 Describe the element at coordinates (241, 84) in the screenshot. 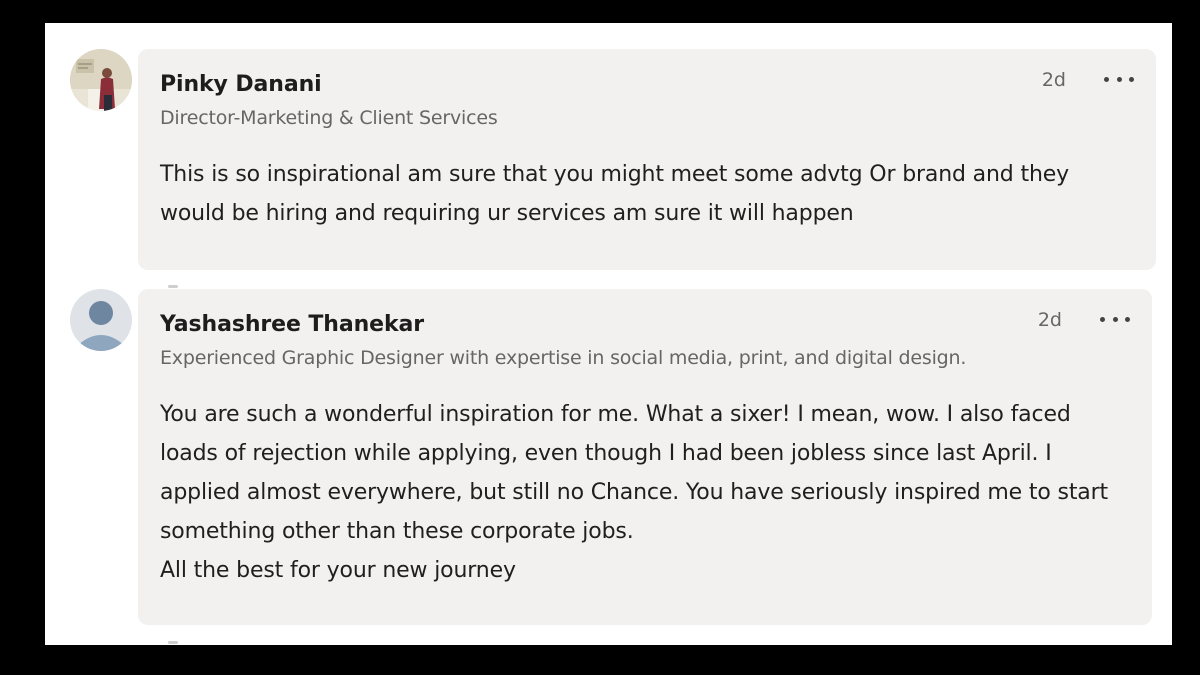

I see `comment-author-name: Pinky Danani` at that location.